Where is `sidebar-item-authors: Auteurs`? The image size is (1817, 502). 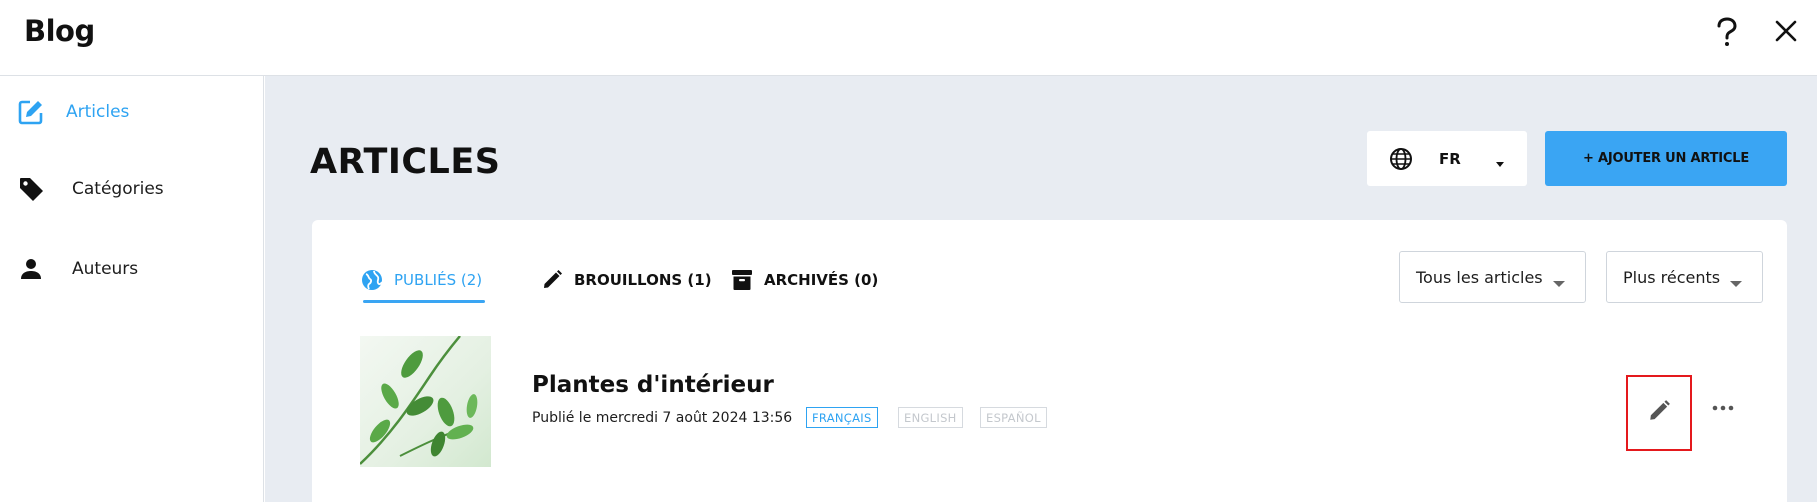
sidebar-item-authors: Auteurs is located at coordinates (132, 269).